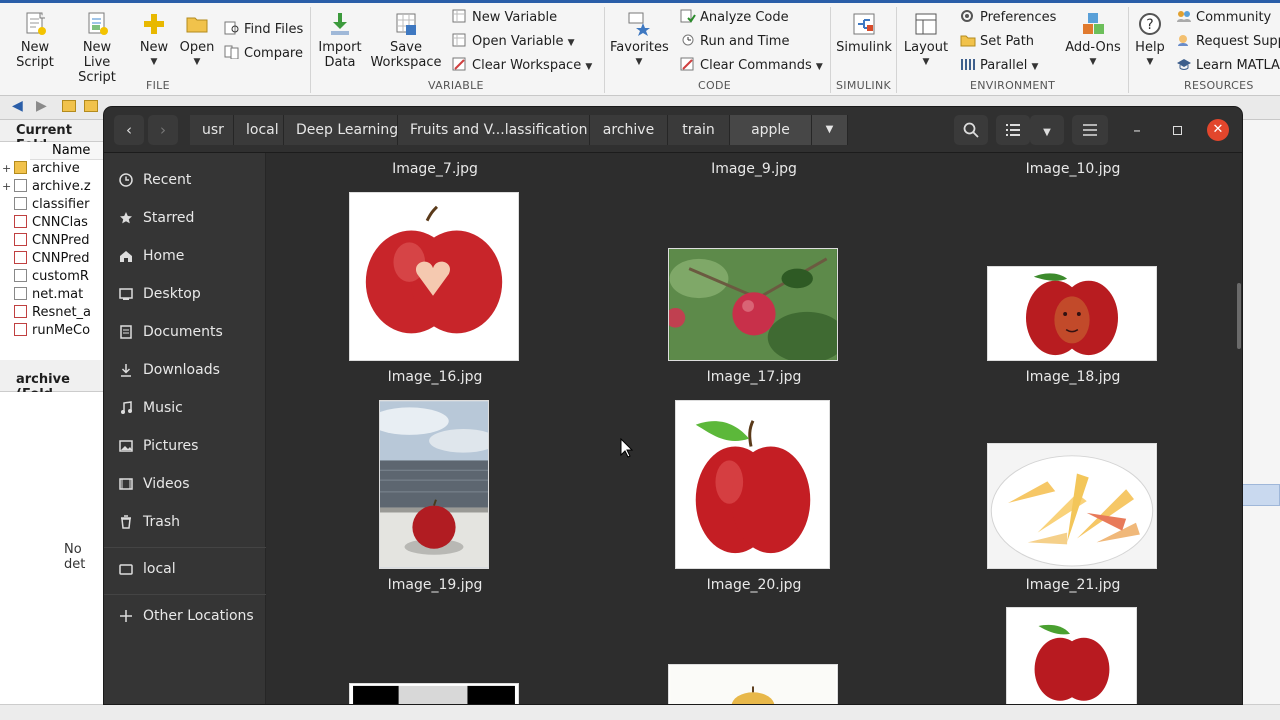 The image size is (1280, 720). Describe the element at coordinates (1228, 66) in the screenshot. I see `learn-matlab-button: Learn MATLAB` at that location.